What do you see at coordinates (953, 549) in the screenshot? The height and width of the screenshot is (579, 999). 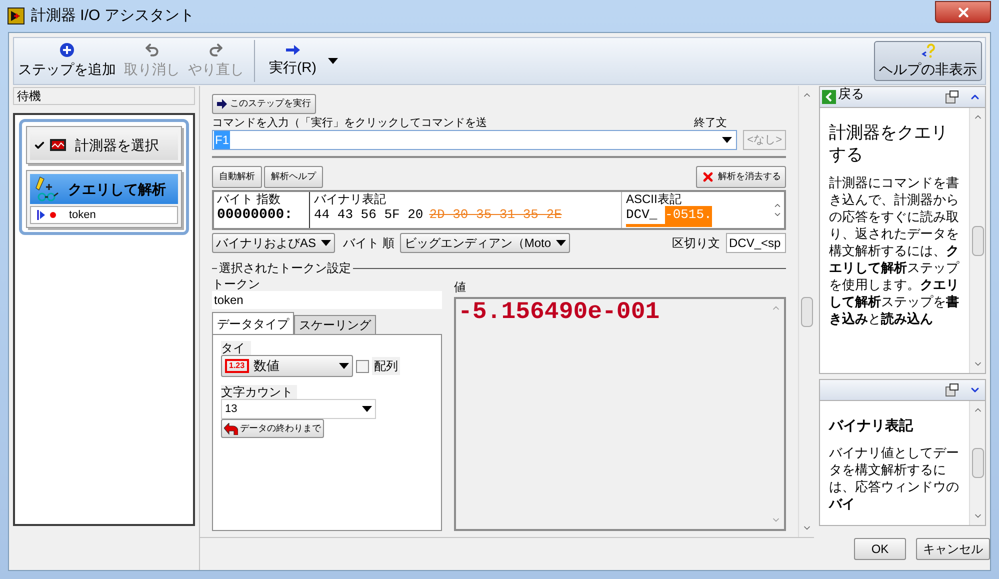 I see `dialog-button: キャンセル` at bounding box center [953, 549].